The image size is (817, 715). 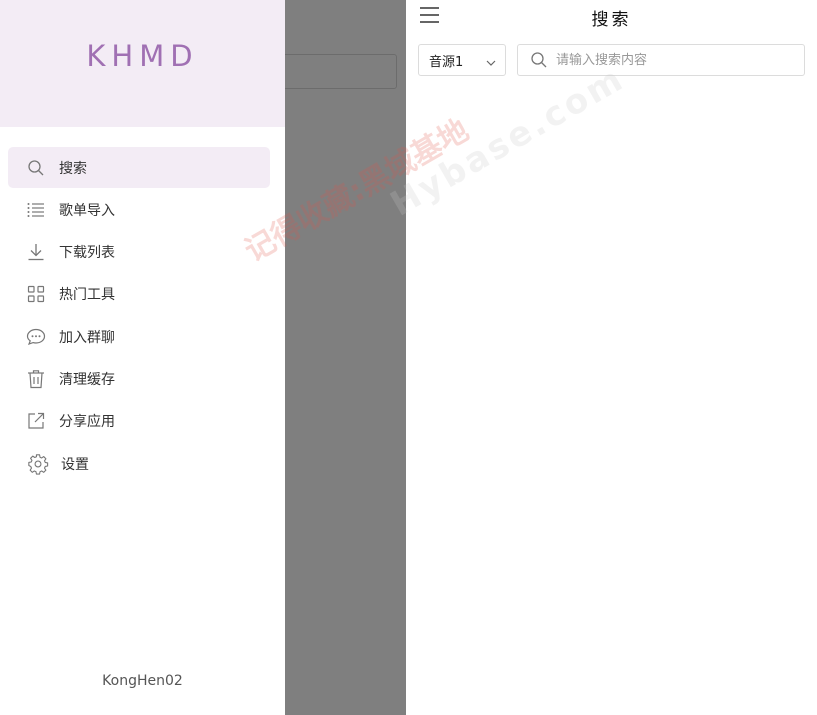 I want to click on menu-item-label: 歌单导入, so click(x=87, y=210).